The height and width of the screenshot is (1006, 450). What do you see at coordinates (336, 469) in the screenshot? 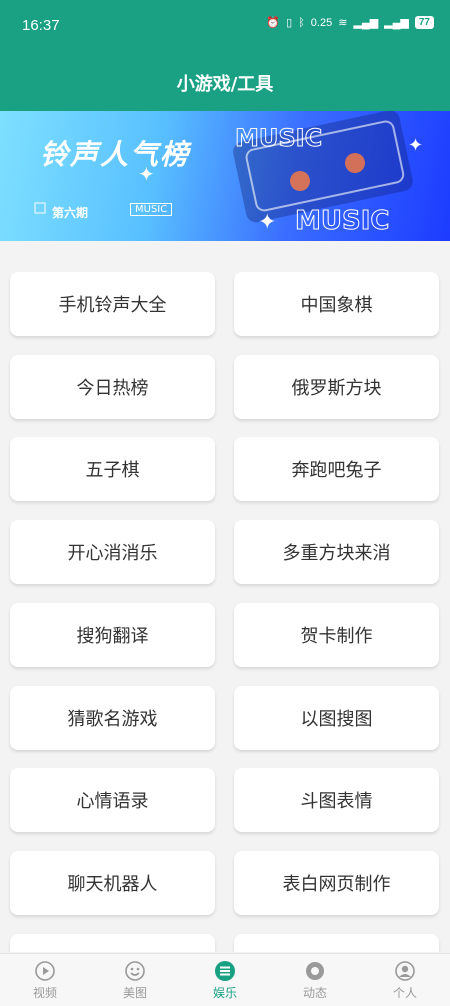
I see `tool-card: 奔跑吧兔子` at bounding box center [336, 469].